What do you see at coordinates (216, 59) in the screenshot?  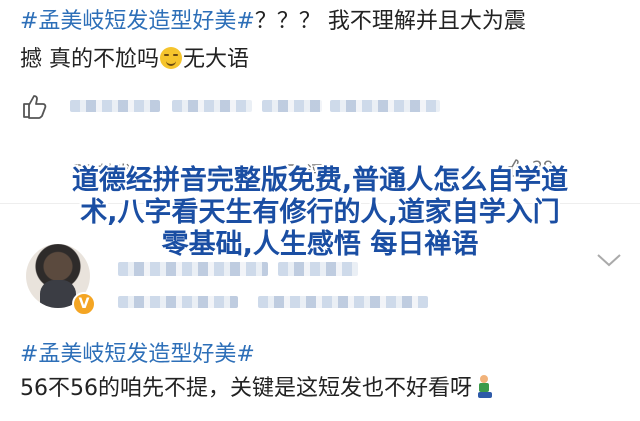 I see `post-text-part-b: 无大语` at bounding box center [216, 59].